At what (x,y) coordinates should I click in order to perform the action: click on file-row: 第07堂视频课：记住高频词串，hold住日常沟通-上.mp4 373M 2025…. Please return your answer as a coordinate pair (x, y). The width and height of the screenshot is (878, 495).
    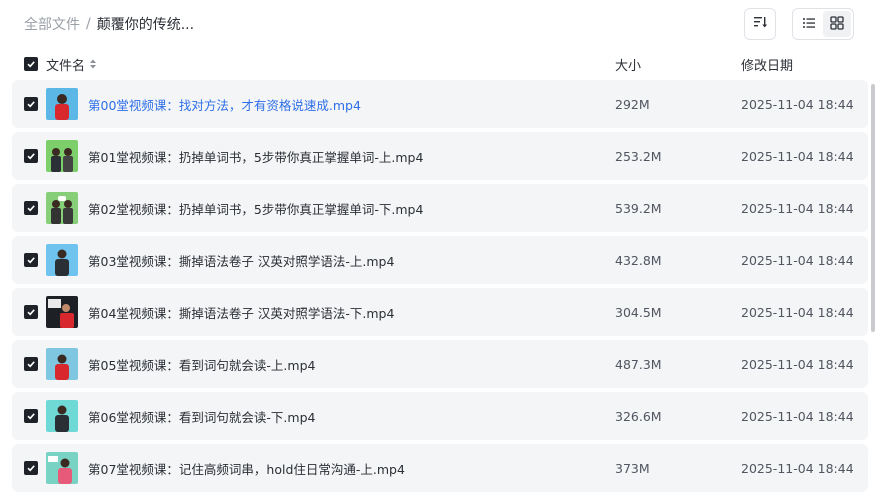
    Looking at the image, I should click on (440, 468).